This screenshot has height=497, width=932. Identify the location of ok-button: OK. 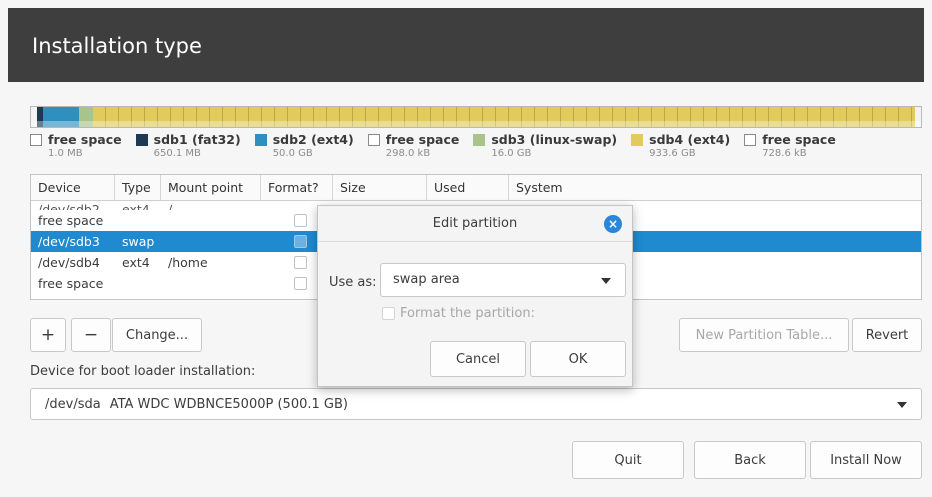
(578, 359).